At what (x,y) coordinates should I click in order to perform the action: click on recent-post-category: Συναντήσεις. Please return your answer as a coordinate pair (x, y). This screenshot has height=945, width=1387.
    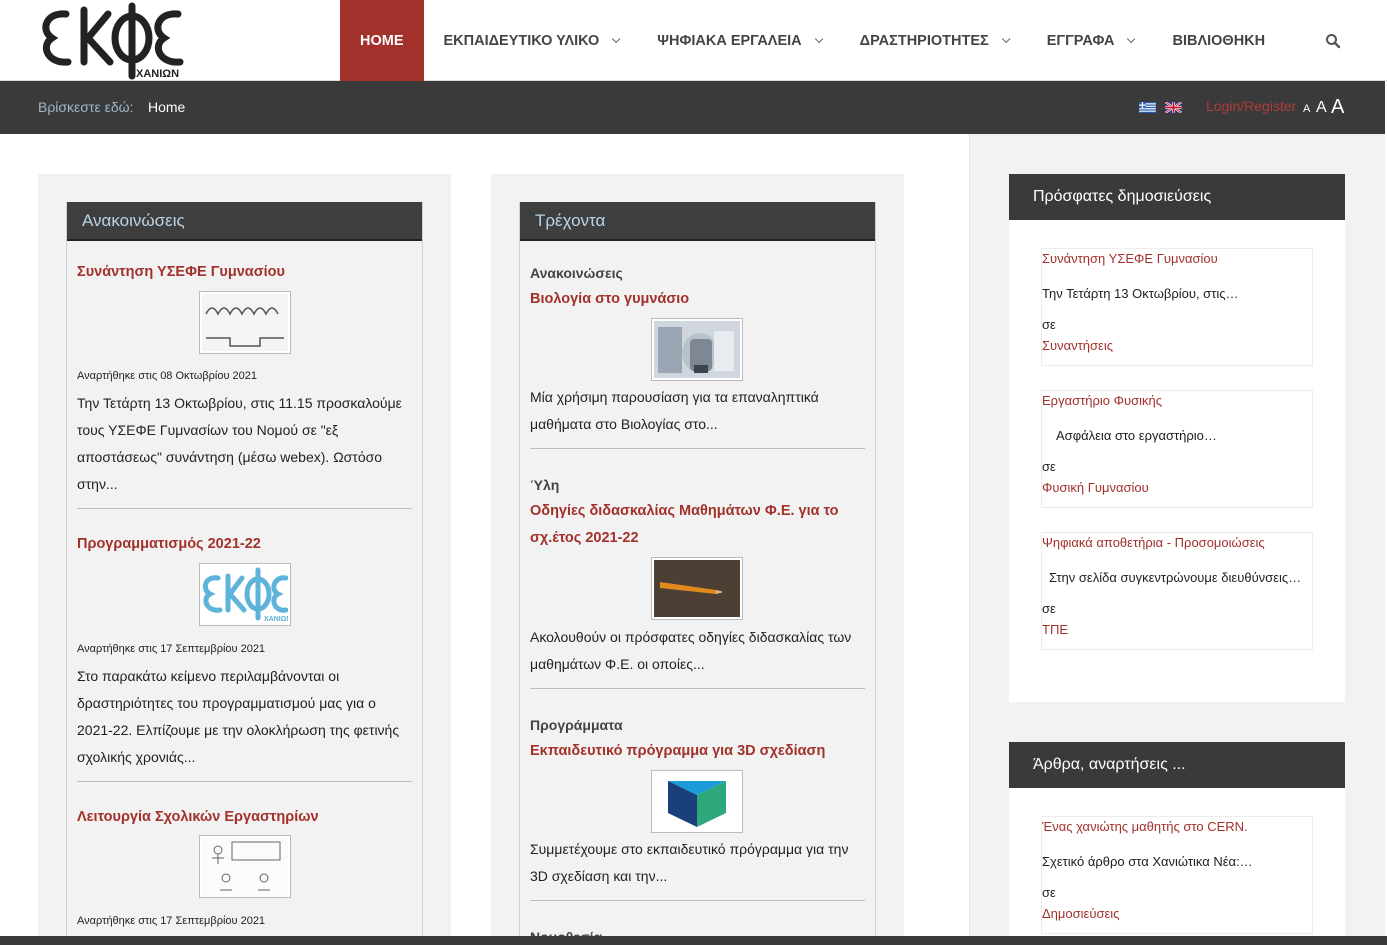
    Looking at the image, I should click on (1077, 345).